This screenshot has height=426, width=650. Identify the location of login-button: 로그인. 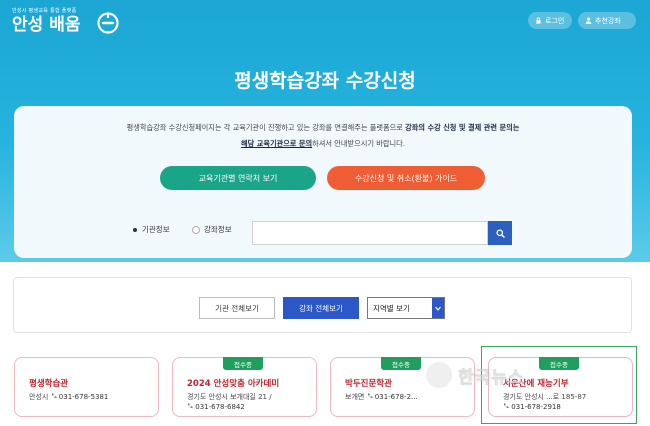
(550, 20).